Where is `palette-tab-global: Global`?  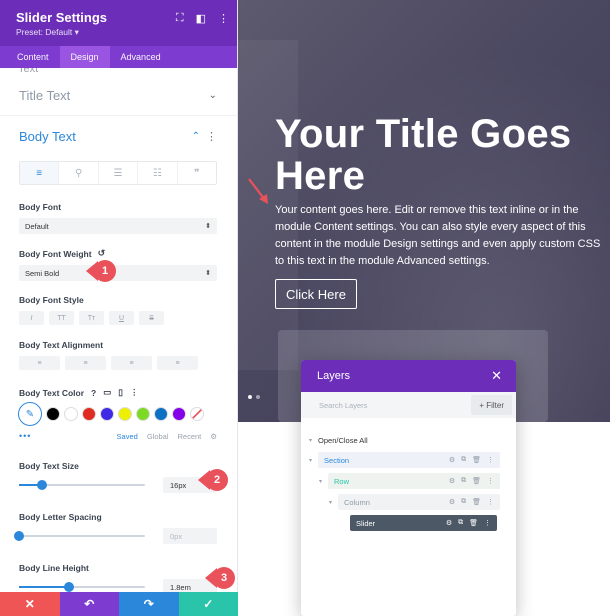 palette-tab-global: Global is located at coordinates (158, 436).